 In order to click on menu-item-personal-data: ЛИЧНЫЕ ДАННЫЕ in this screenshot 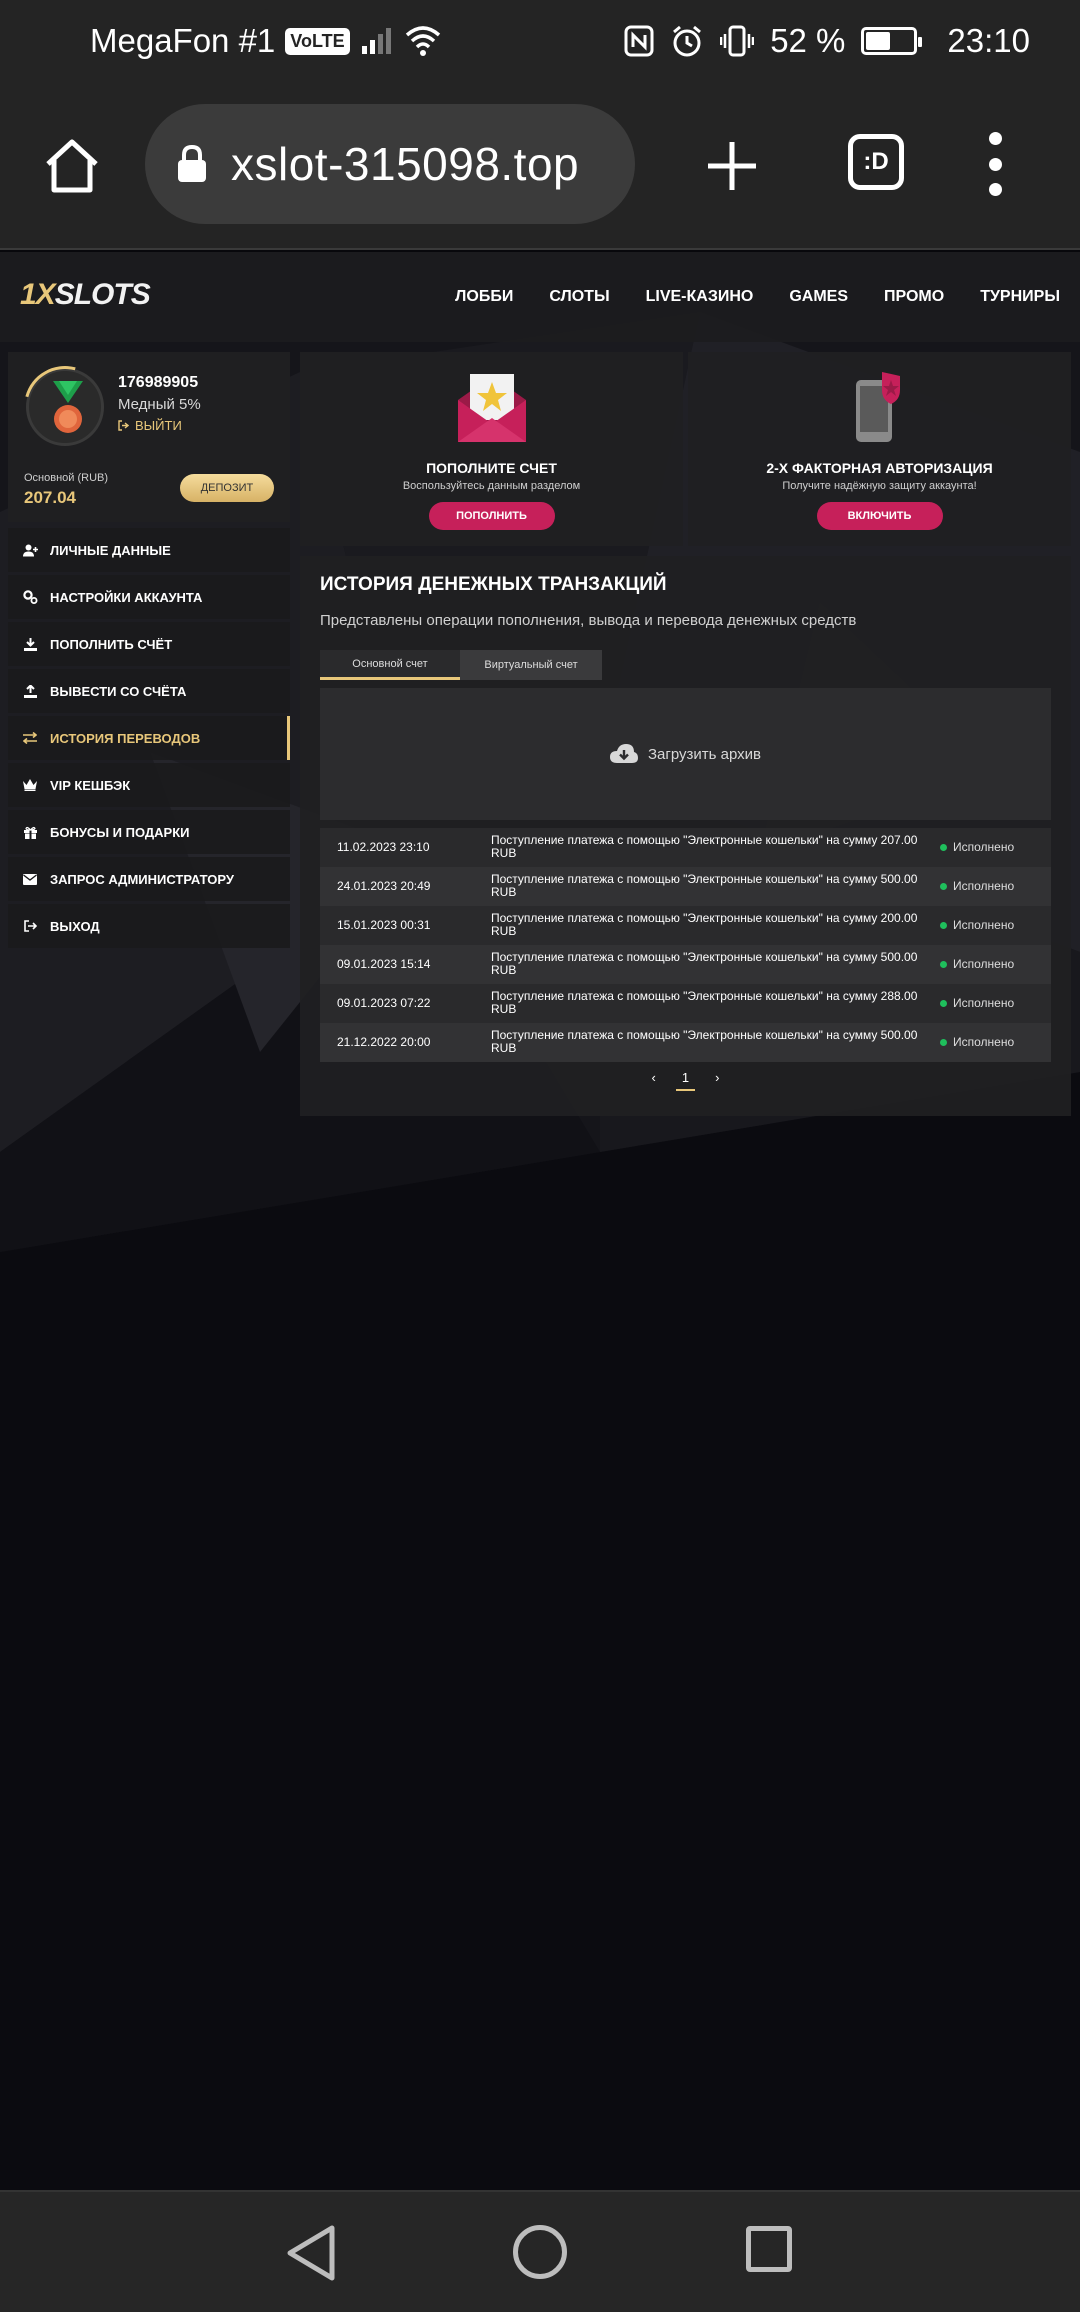, I will do `click(149, 550)`.